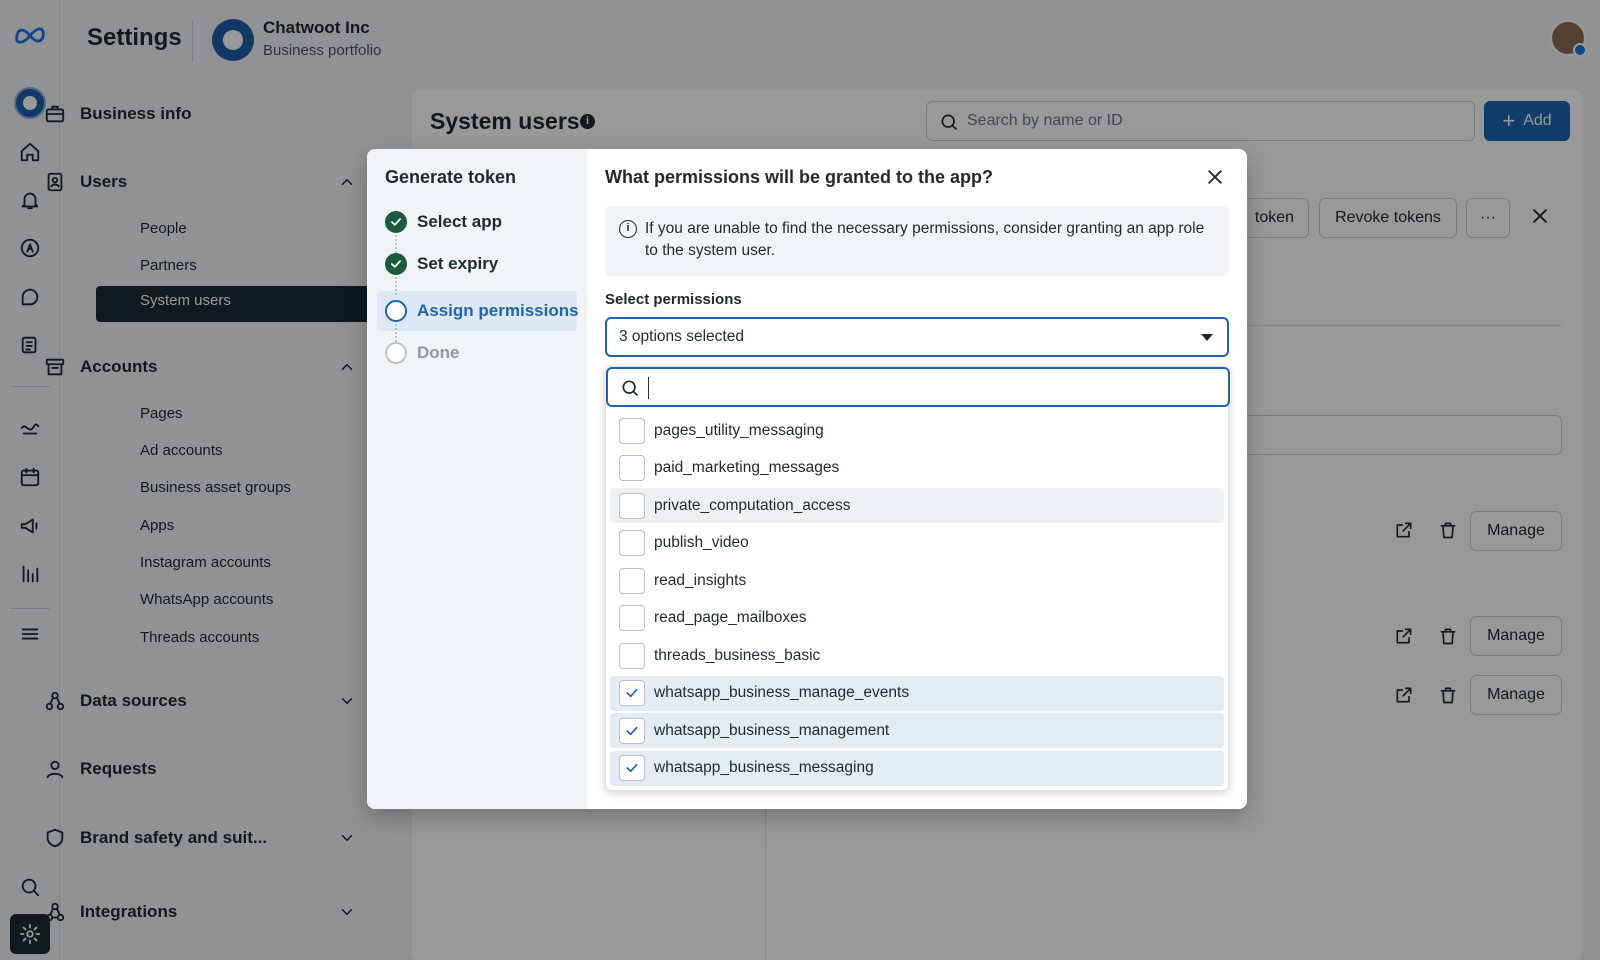 The height and width of the screenshot is (960, 1600). Describe the element at coordinates (739, 430) in the screenshot. I see `permission-label: pages_utility_messaging` at that location.